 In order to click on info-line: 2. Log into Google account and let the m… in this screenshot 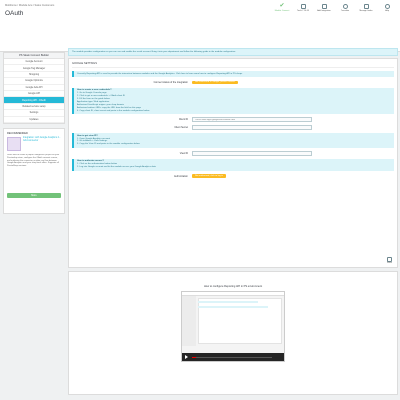, I will do `click(116, 167)`.